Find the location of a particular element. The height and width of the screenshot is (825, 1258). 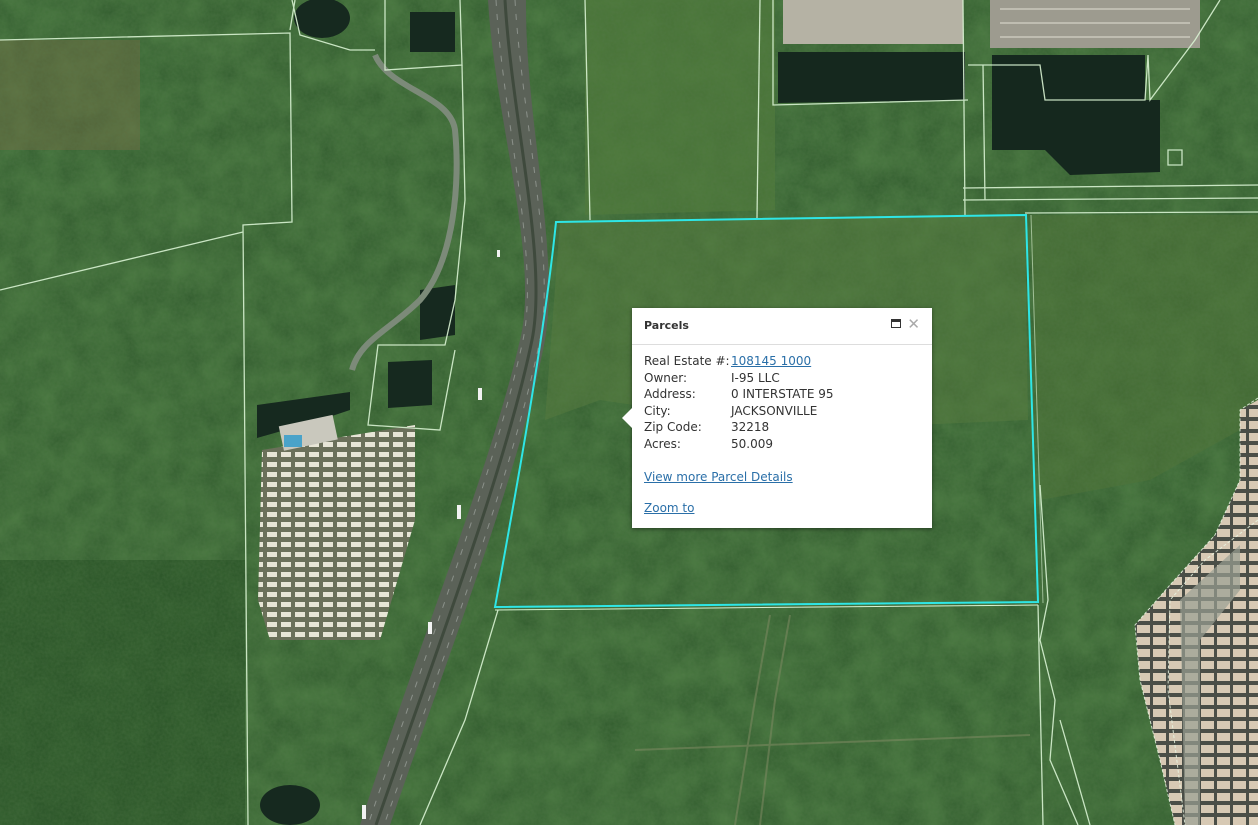

close-icon: ✕ is located at coordinates (913, 324).